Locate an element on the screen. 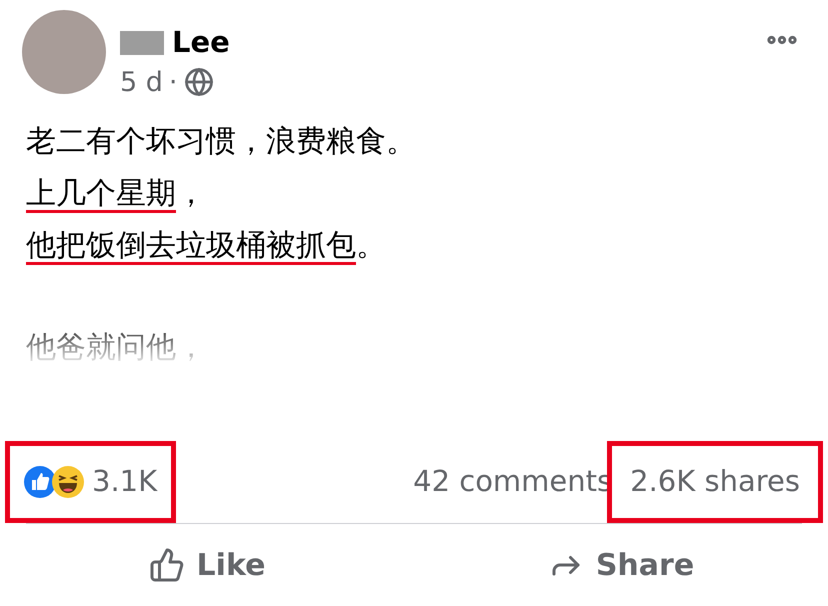 This screenshot has height=606, width=828. post-text-line: 他把饭倒去垃圾桶被抓包。 is located at coordinates (206, 246).